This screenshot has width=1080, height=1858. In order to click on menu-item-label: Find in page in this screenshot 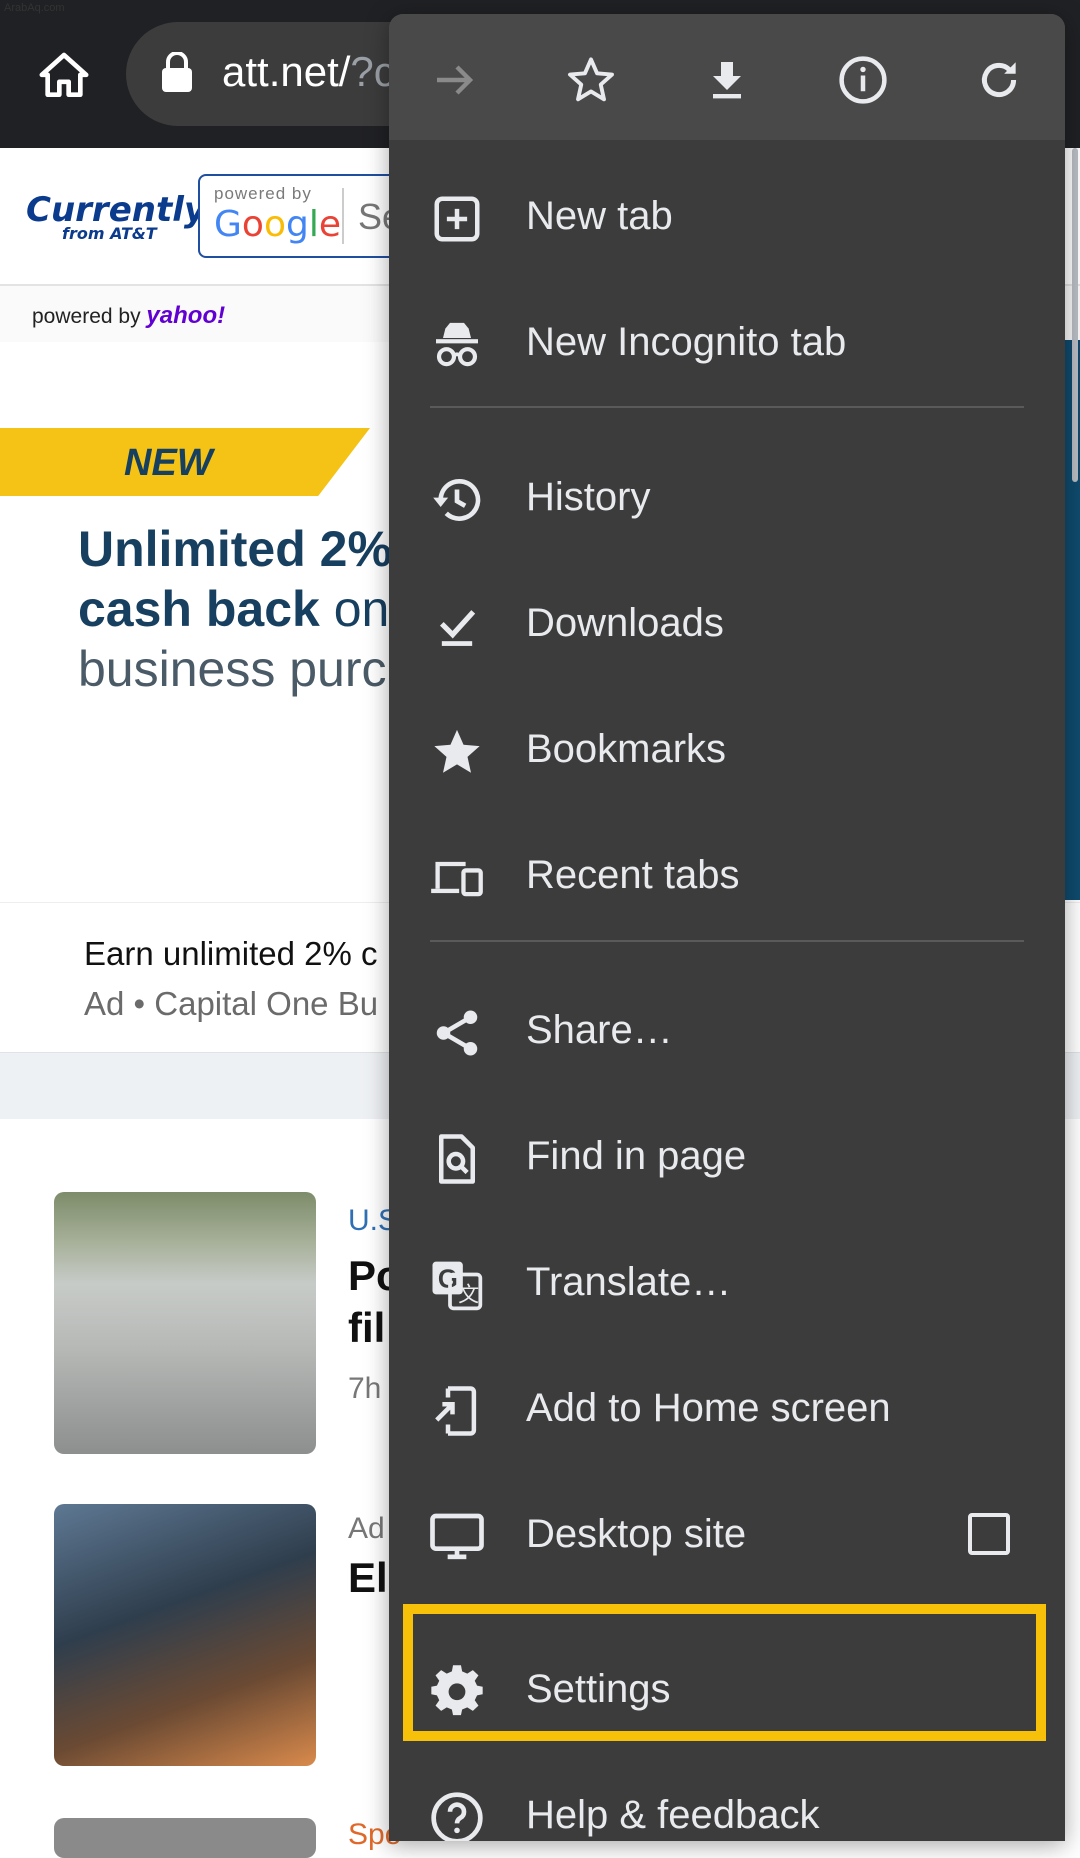, I will do `click(636, 1156)`.